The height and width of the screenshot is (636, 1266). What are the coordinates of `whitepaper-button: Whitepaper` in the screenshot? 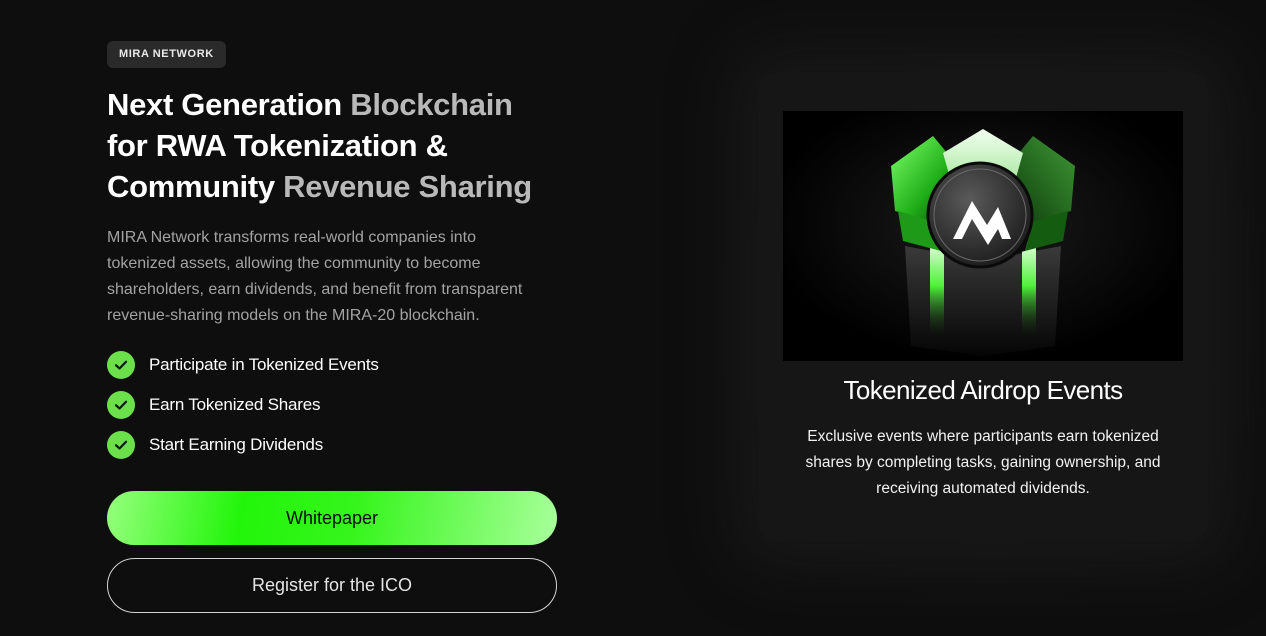 It's located at (332, 518).